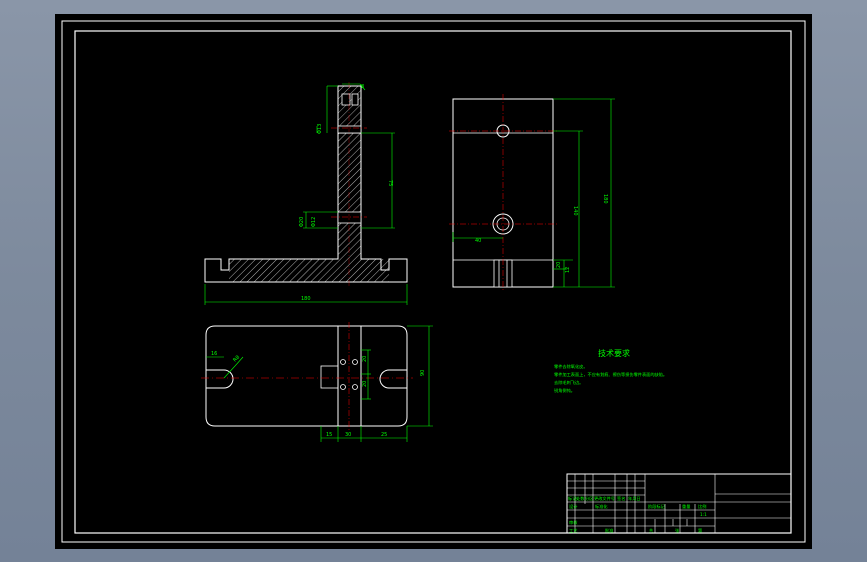  I want to click on dim-side-h2: 12, so click(568, 270).